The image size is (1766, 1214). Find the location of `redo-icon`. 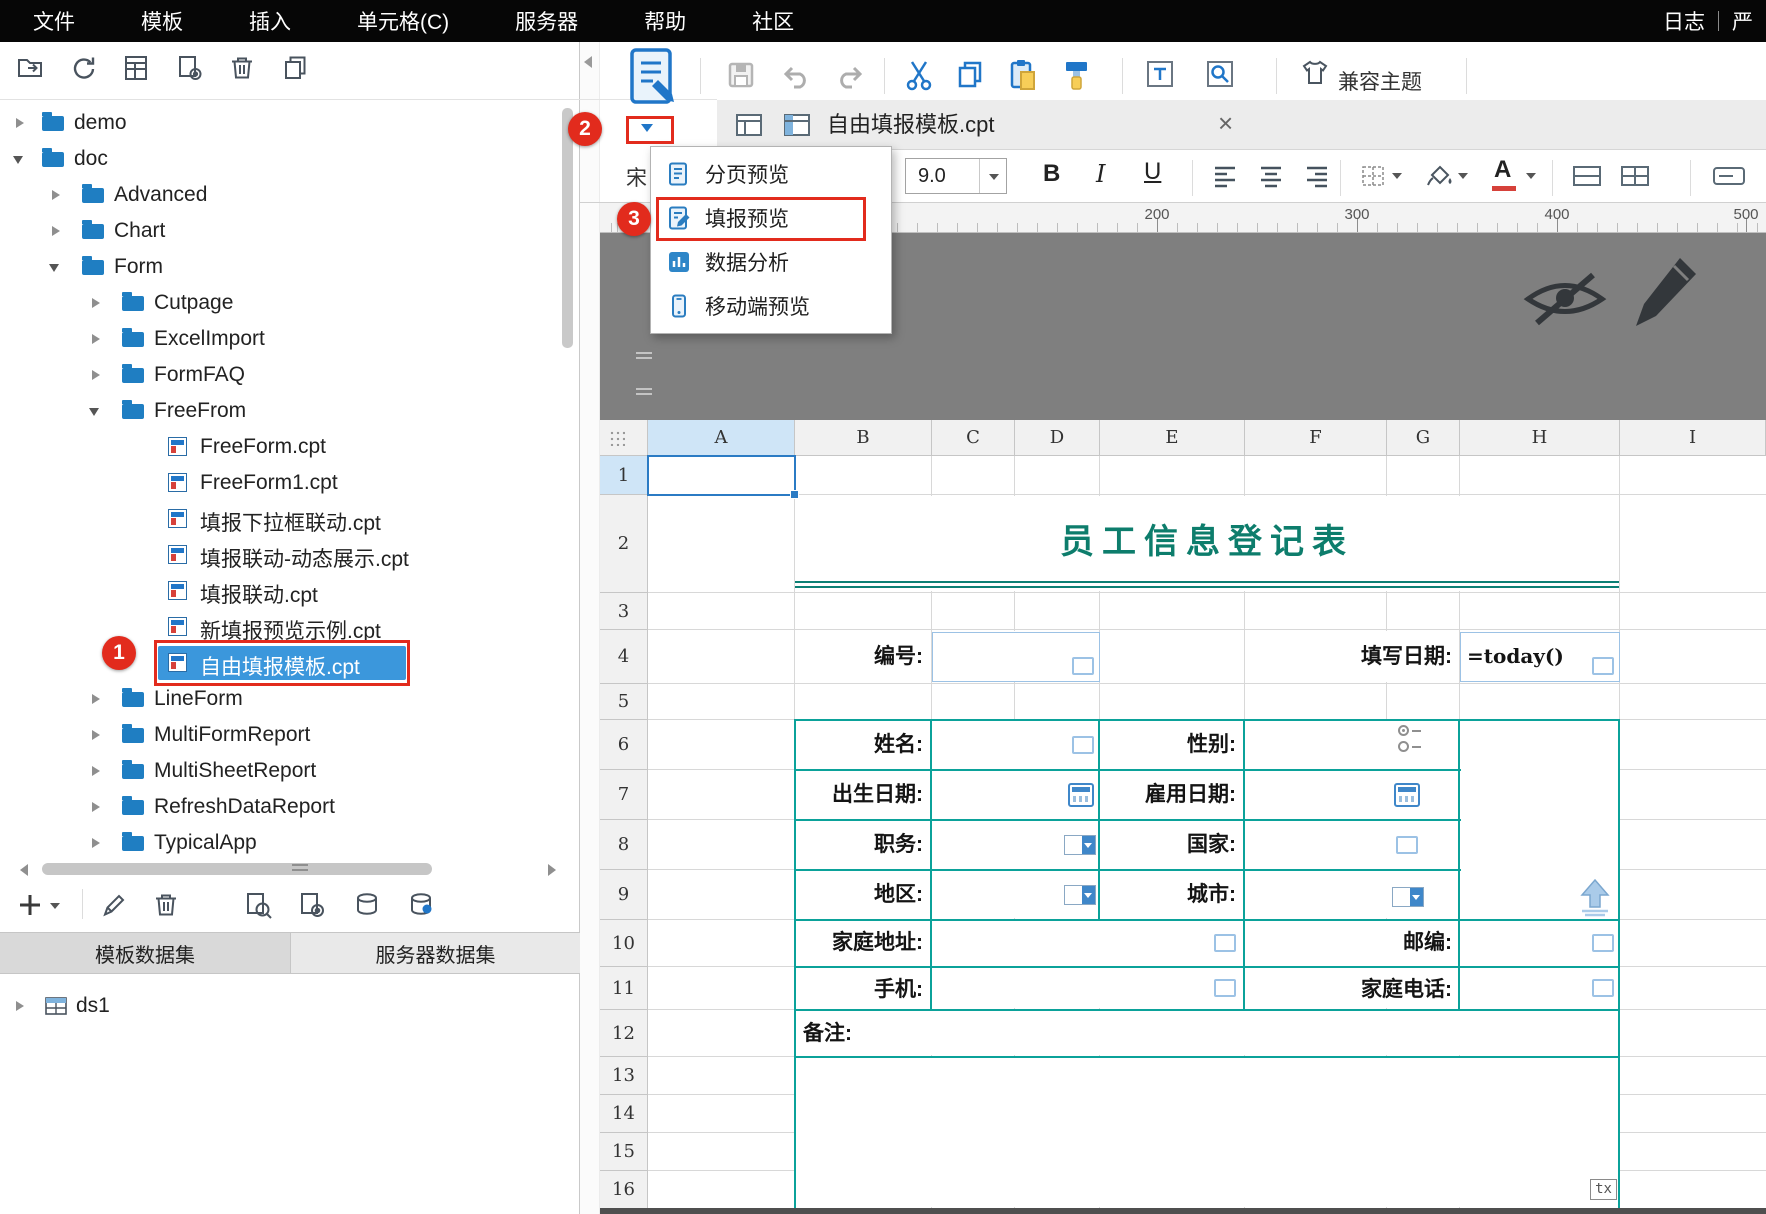

redo-icon is located at coordinates (850, 76).